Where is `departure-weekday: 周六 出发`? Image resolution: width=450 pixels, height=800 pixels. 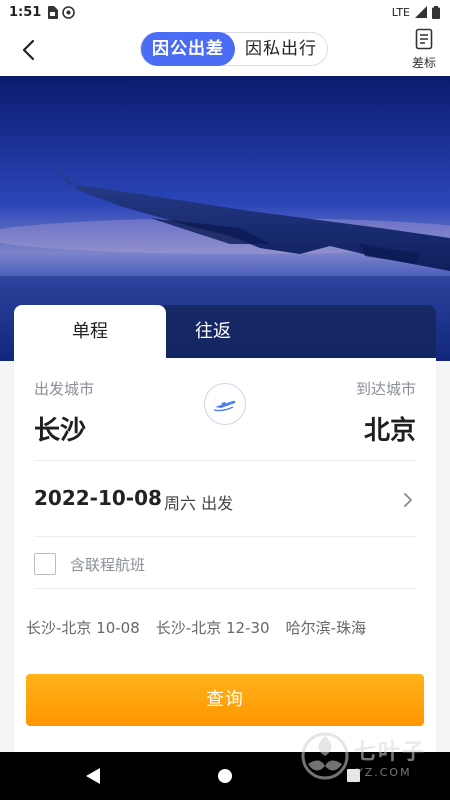
departure-weekday: 周六 出发 is located at coordinates (199, 503).